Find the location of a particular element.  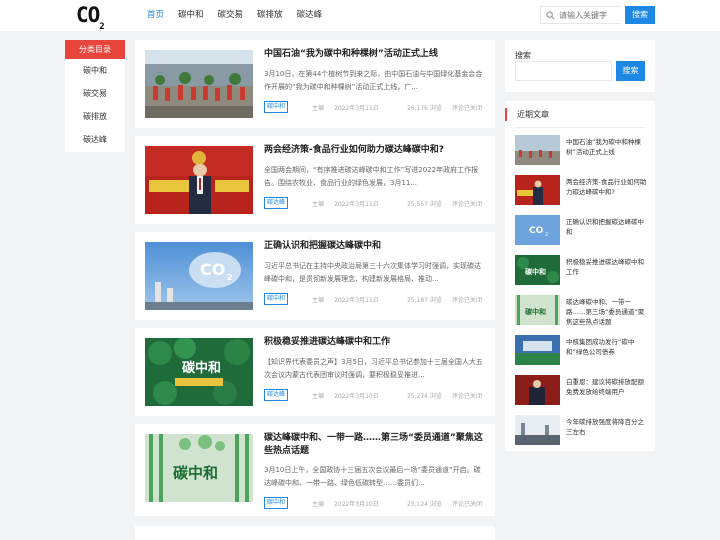

article-views: 26,176 浏览 is located at coordinates (424, 108).